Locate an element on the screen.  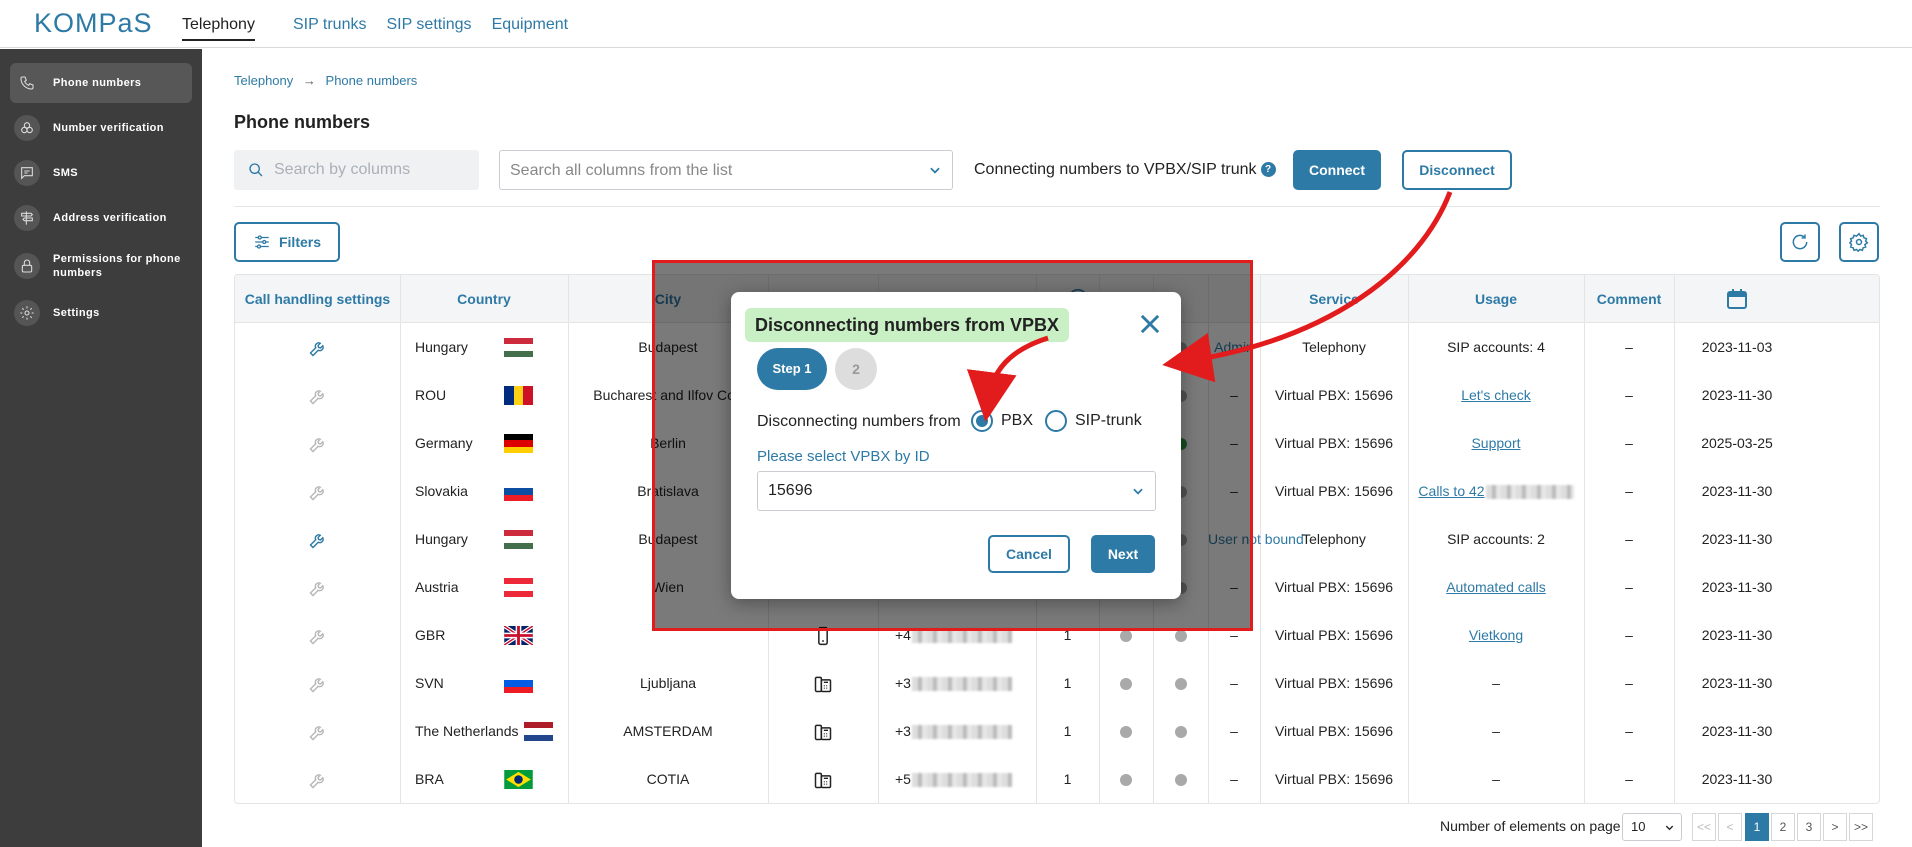
col-date is located at coordinates (1737, 299).